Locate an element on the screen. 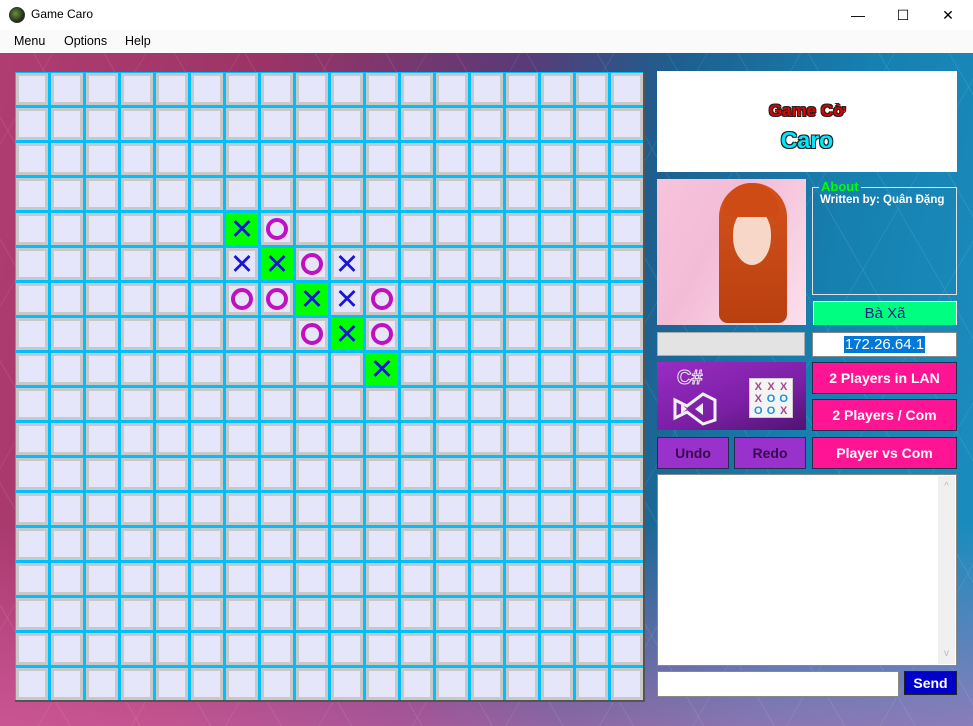 The height and width of the screenshot is (726, 973). scroll-down-icon: v is located at coordinates (946, 653).